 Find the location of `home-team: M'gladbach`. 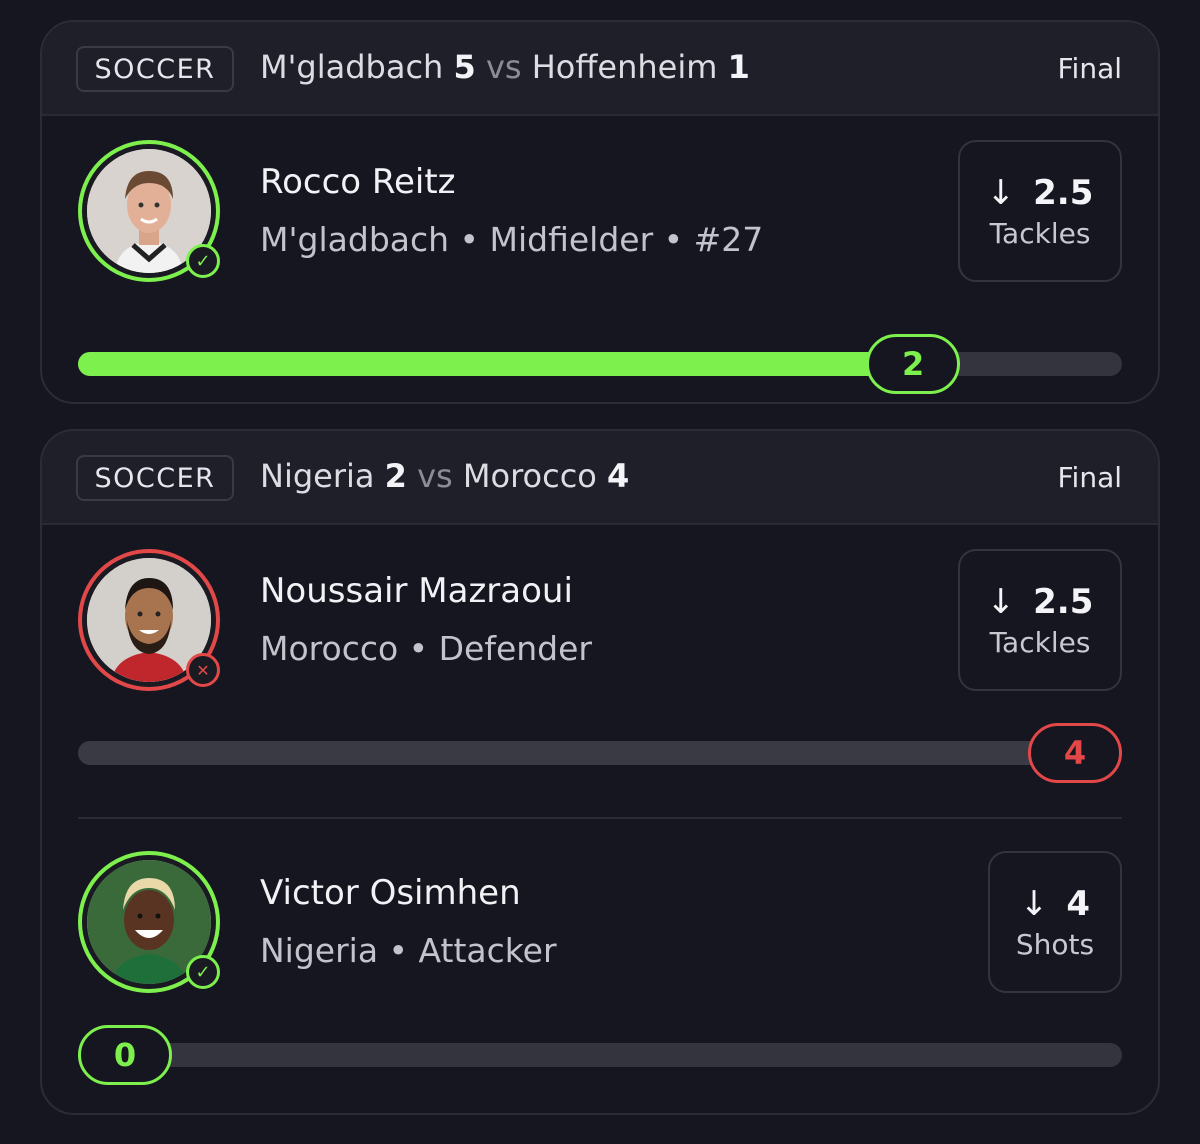

home-team: M'gladbach is located at coordinates (352, 67).